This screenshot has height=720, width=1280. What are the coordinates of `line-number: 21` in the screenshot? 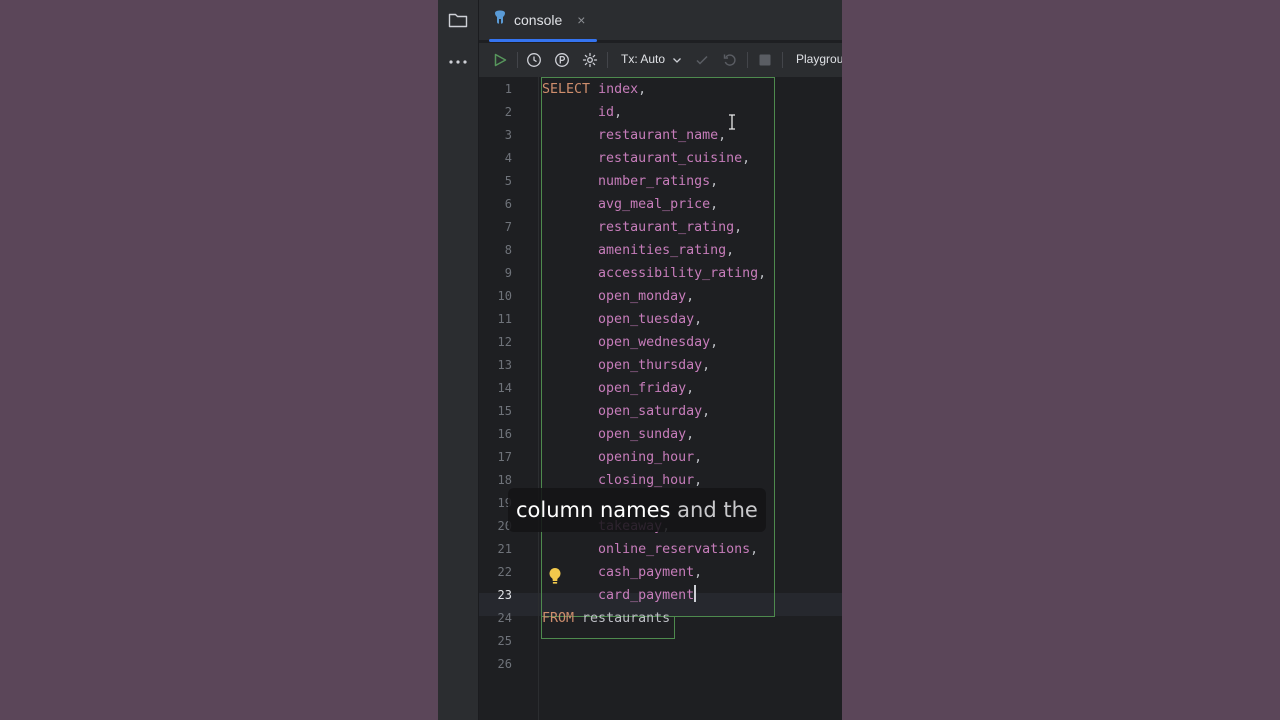 It's located at (504, 549).